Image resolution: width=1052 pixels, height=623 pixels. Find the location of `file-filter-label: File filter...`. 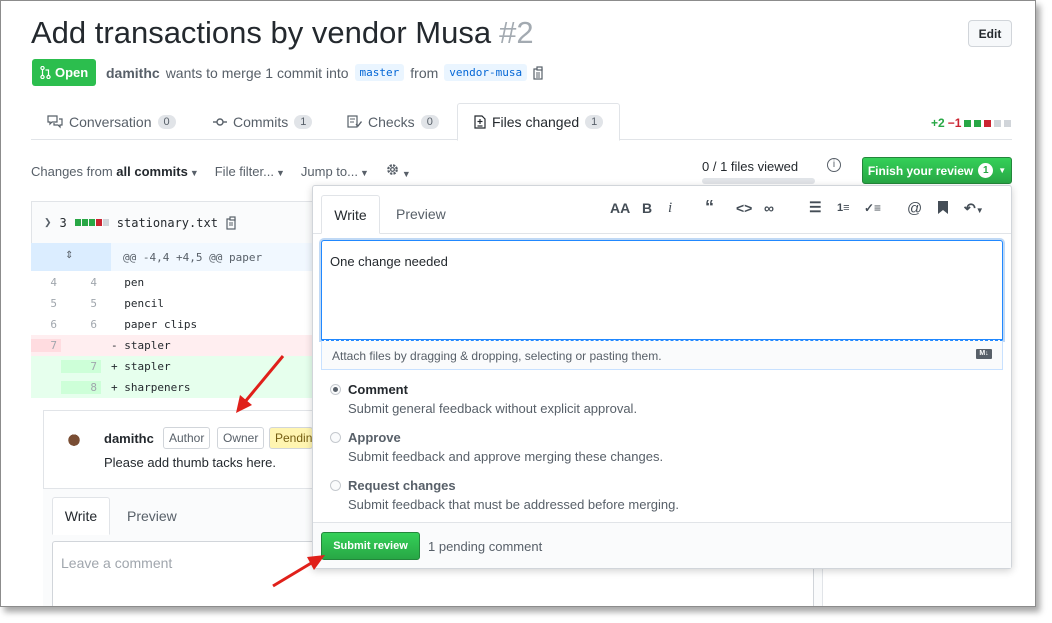

file-filter-label: File filter... is located at coordinates (244, 171).